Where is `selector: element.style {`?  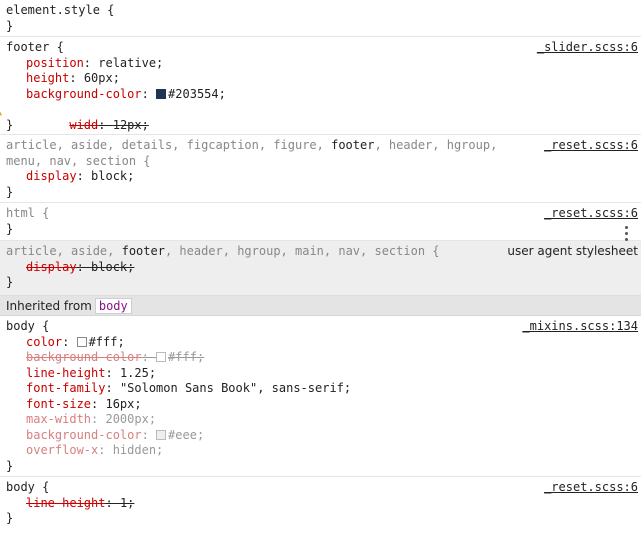
selector: element.style { is located at coordinates (60, 10).